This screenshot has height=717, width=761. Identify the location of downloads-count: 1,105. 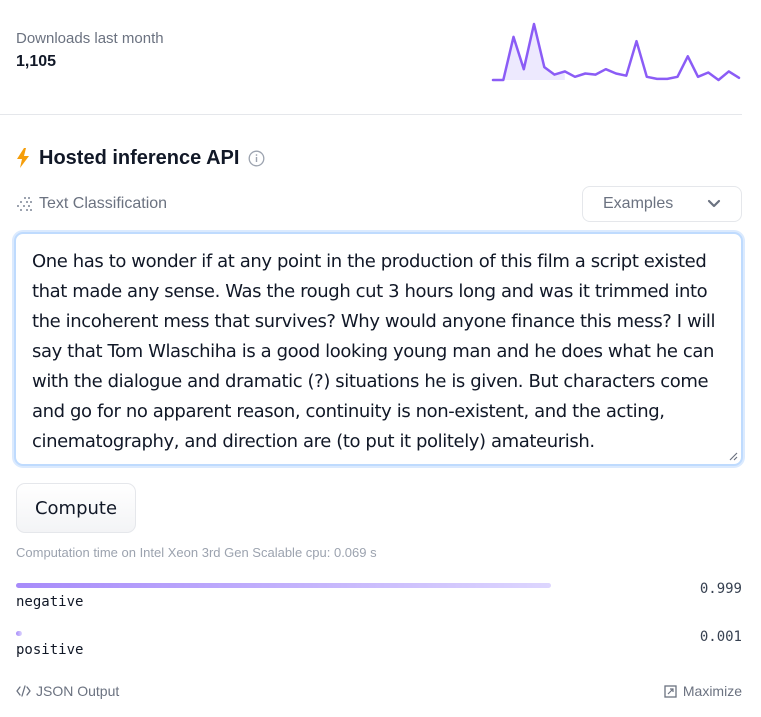
(36, 61).